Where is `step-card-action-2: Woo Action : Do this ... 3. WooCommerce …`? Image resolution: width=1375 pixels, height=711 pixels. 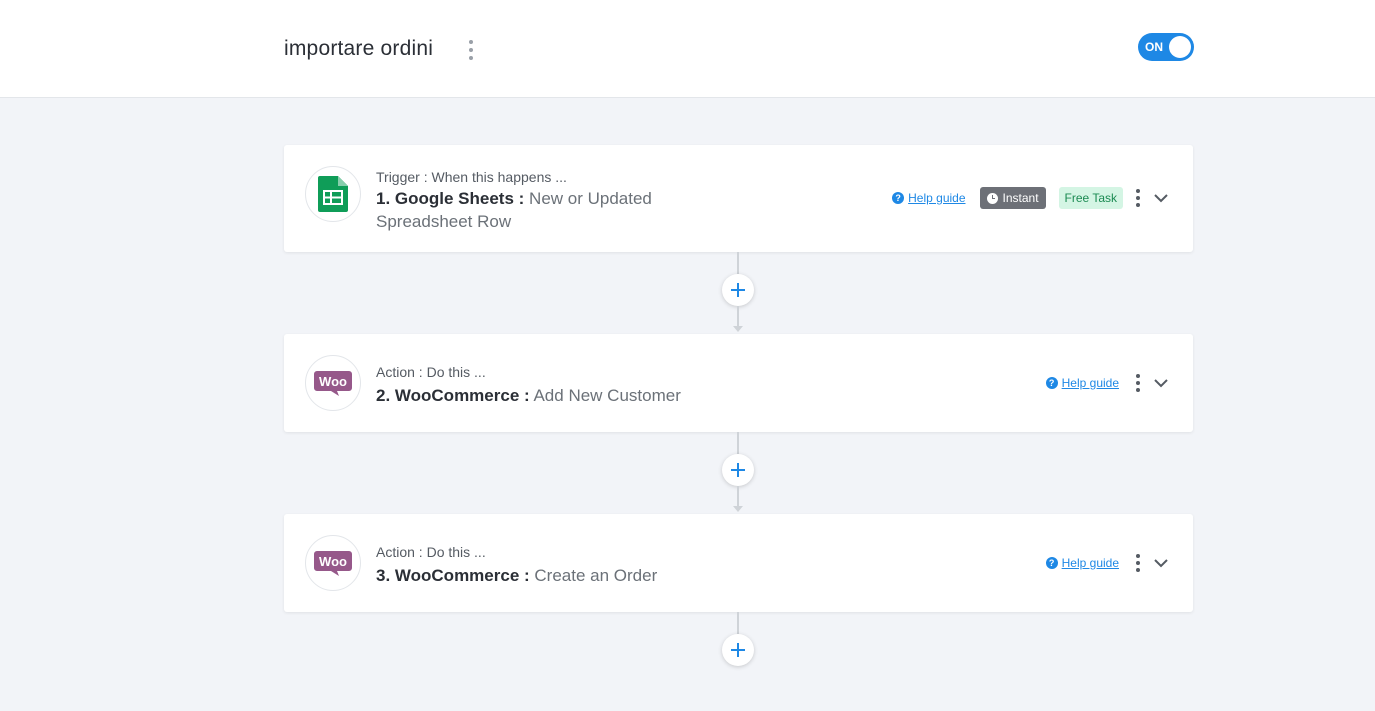
step-card-action-2: Woo Action : Do this ... 3. WooCommerce … is located at coordinates (738, 563).